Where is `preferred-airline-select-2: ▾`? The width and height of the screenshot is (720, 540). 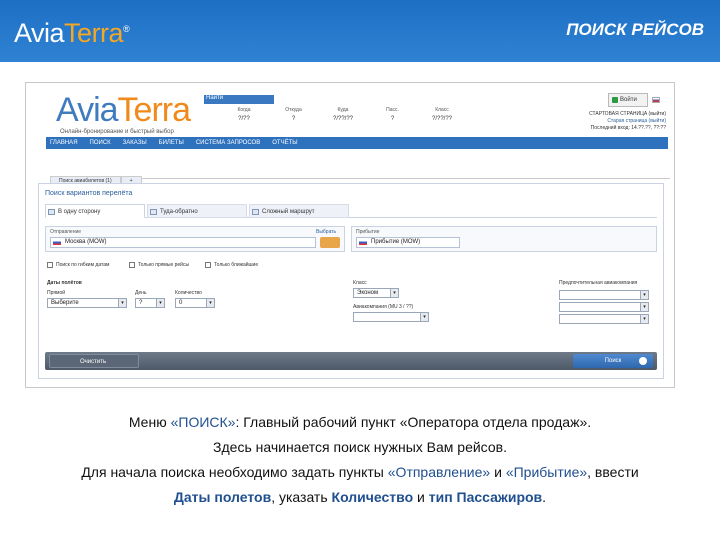
preferred-airline-select-2: ▾ is located at coordinates (604, 307).